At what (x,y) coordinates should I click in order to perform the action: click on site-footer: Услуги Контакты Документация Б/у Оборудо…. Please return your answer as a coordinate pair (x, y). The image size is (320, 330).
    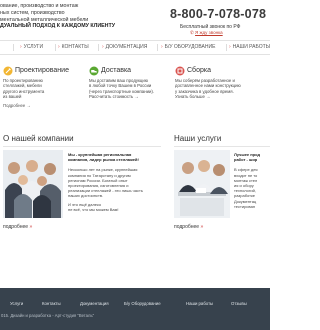
    Looking at the image, I should click on (135, 309).